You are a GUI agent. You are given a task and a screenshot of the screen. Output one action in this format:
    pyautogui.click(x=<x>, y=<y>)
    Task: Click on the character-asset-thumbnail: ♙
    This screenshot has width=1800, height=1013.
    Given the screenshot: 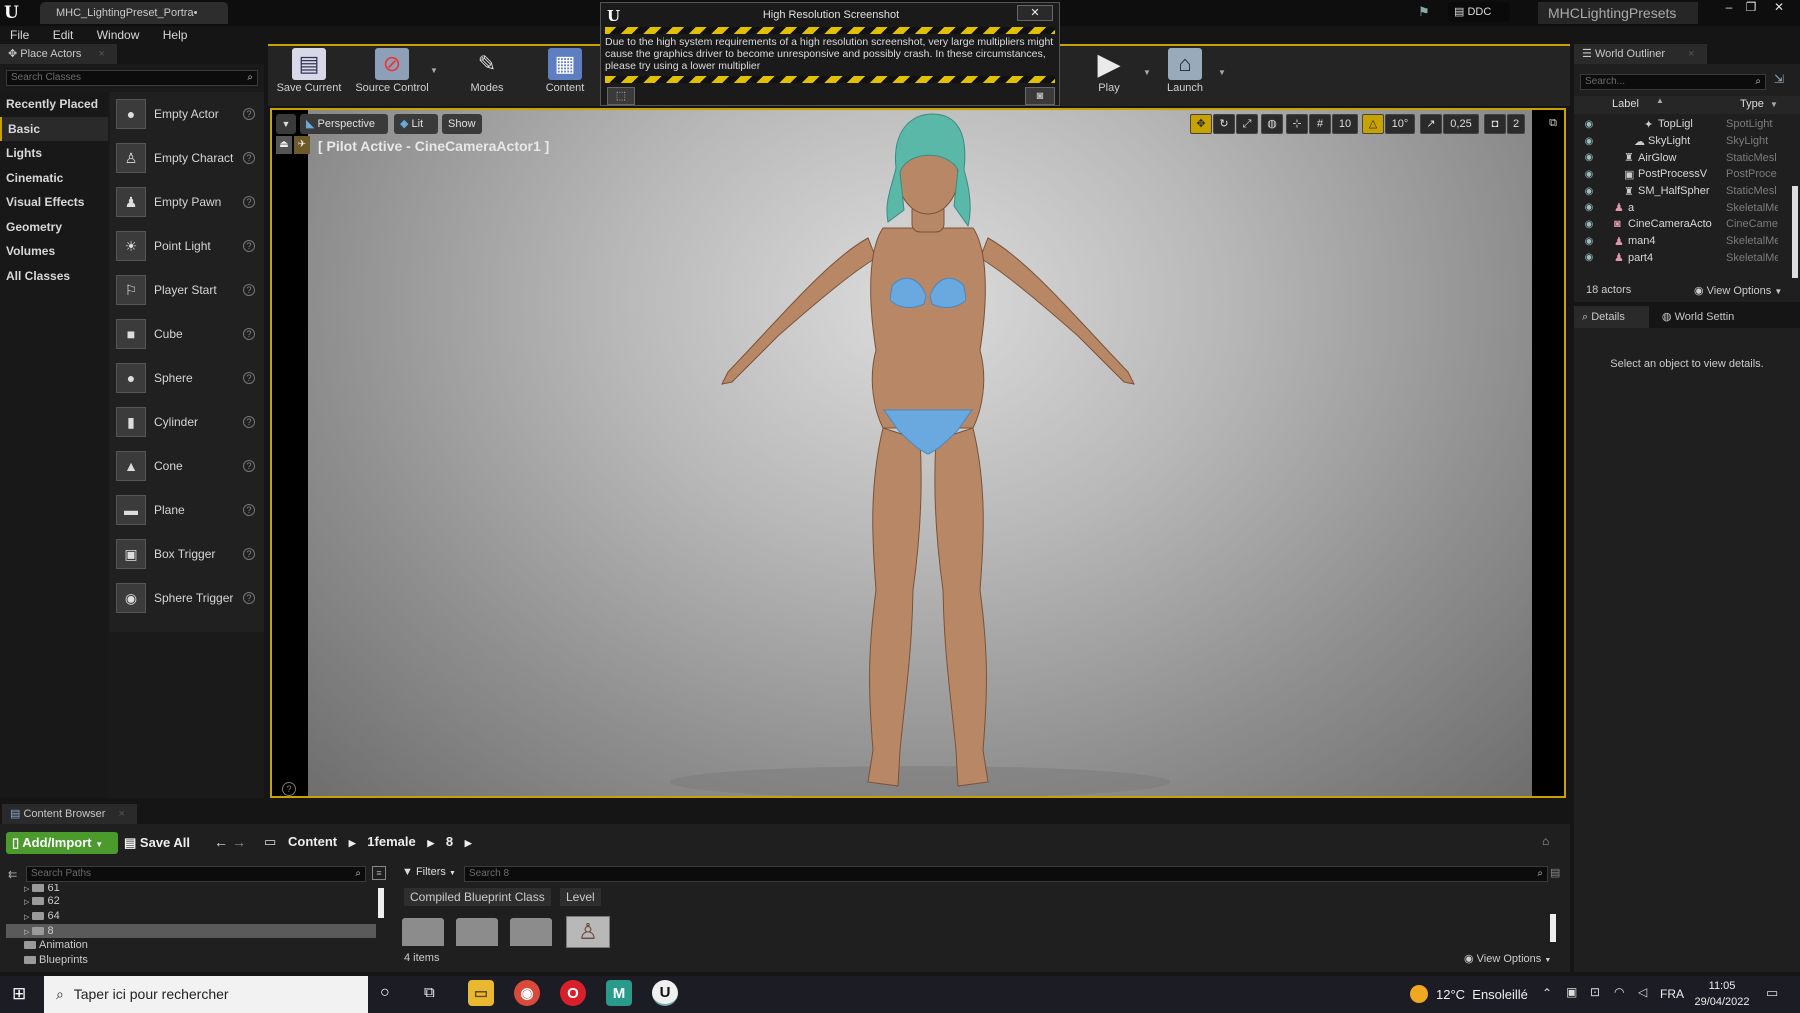 What is the action you would take?
    pyautogui.click(x=588, y=932)
    